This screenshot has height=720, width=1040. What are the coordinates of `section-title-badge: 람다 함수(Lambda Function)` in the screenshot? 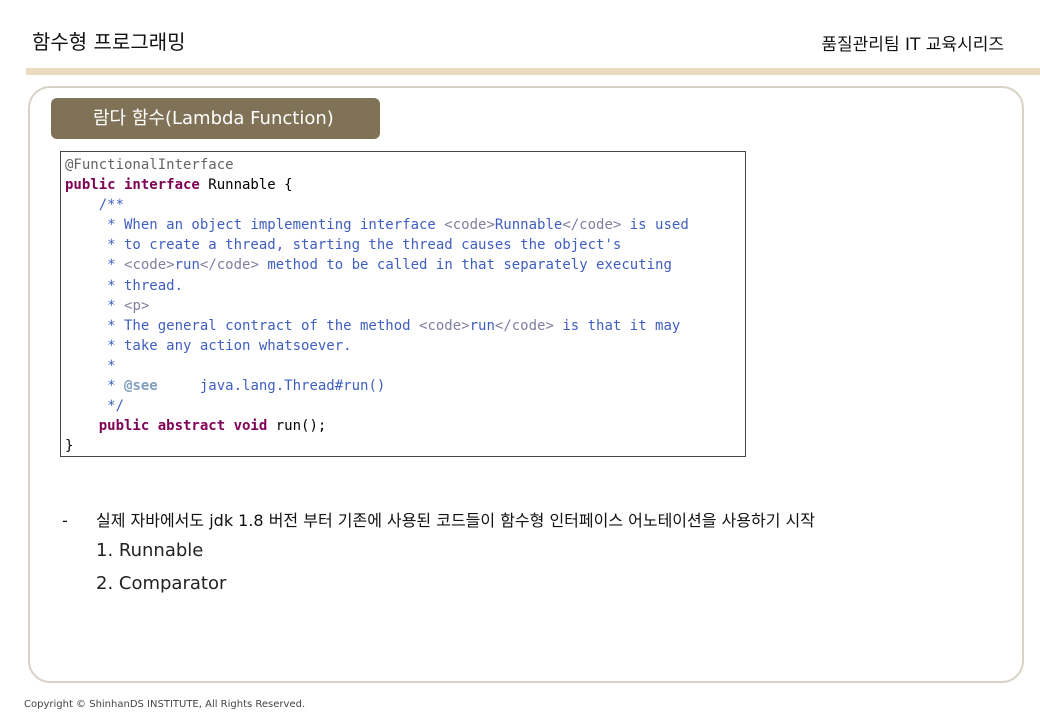 It's located at (215, 118).